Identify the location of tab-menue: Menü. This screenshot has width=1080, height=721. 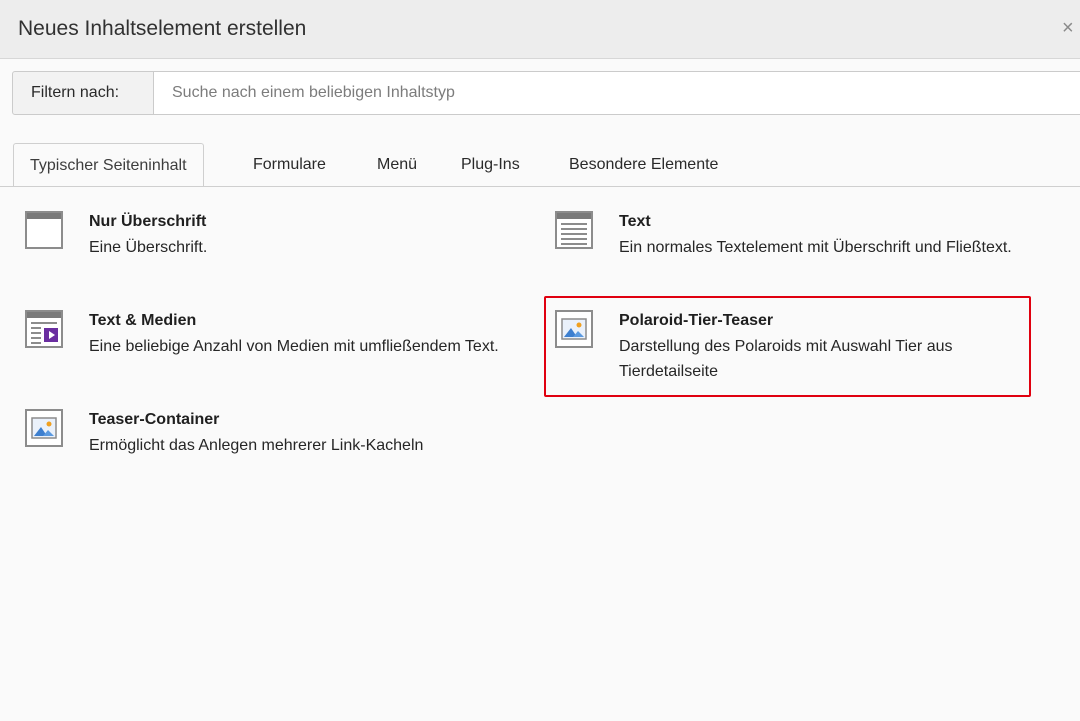
(397, 165).